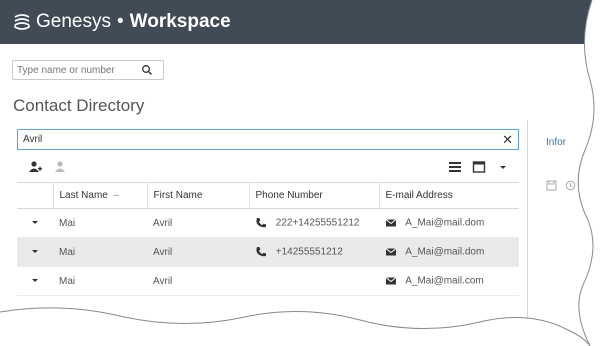 The image size is (601, 346). Describe the element at coordinates (455, 167) in the screenshot. I see `list-view-icon` at that location.